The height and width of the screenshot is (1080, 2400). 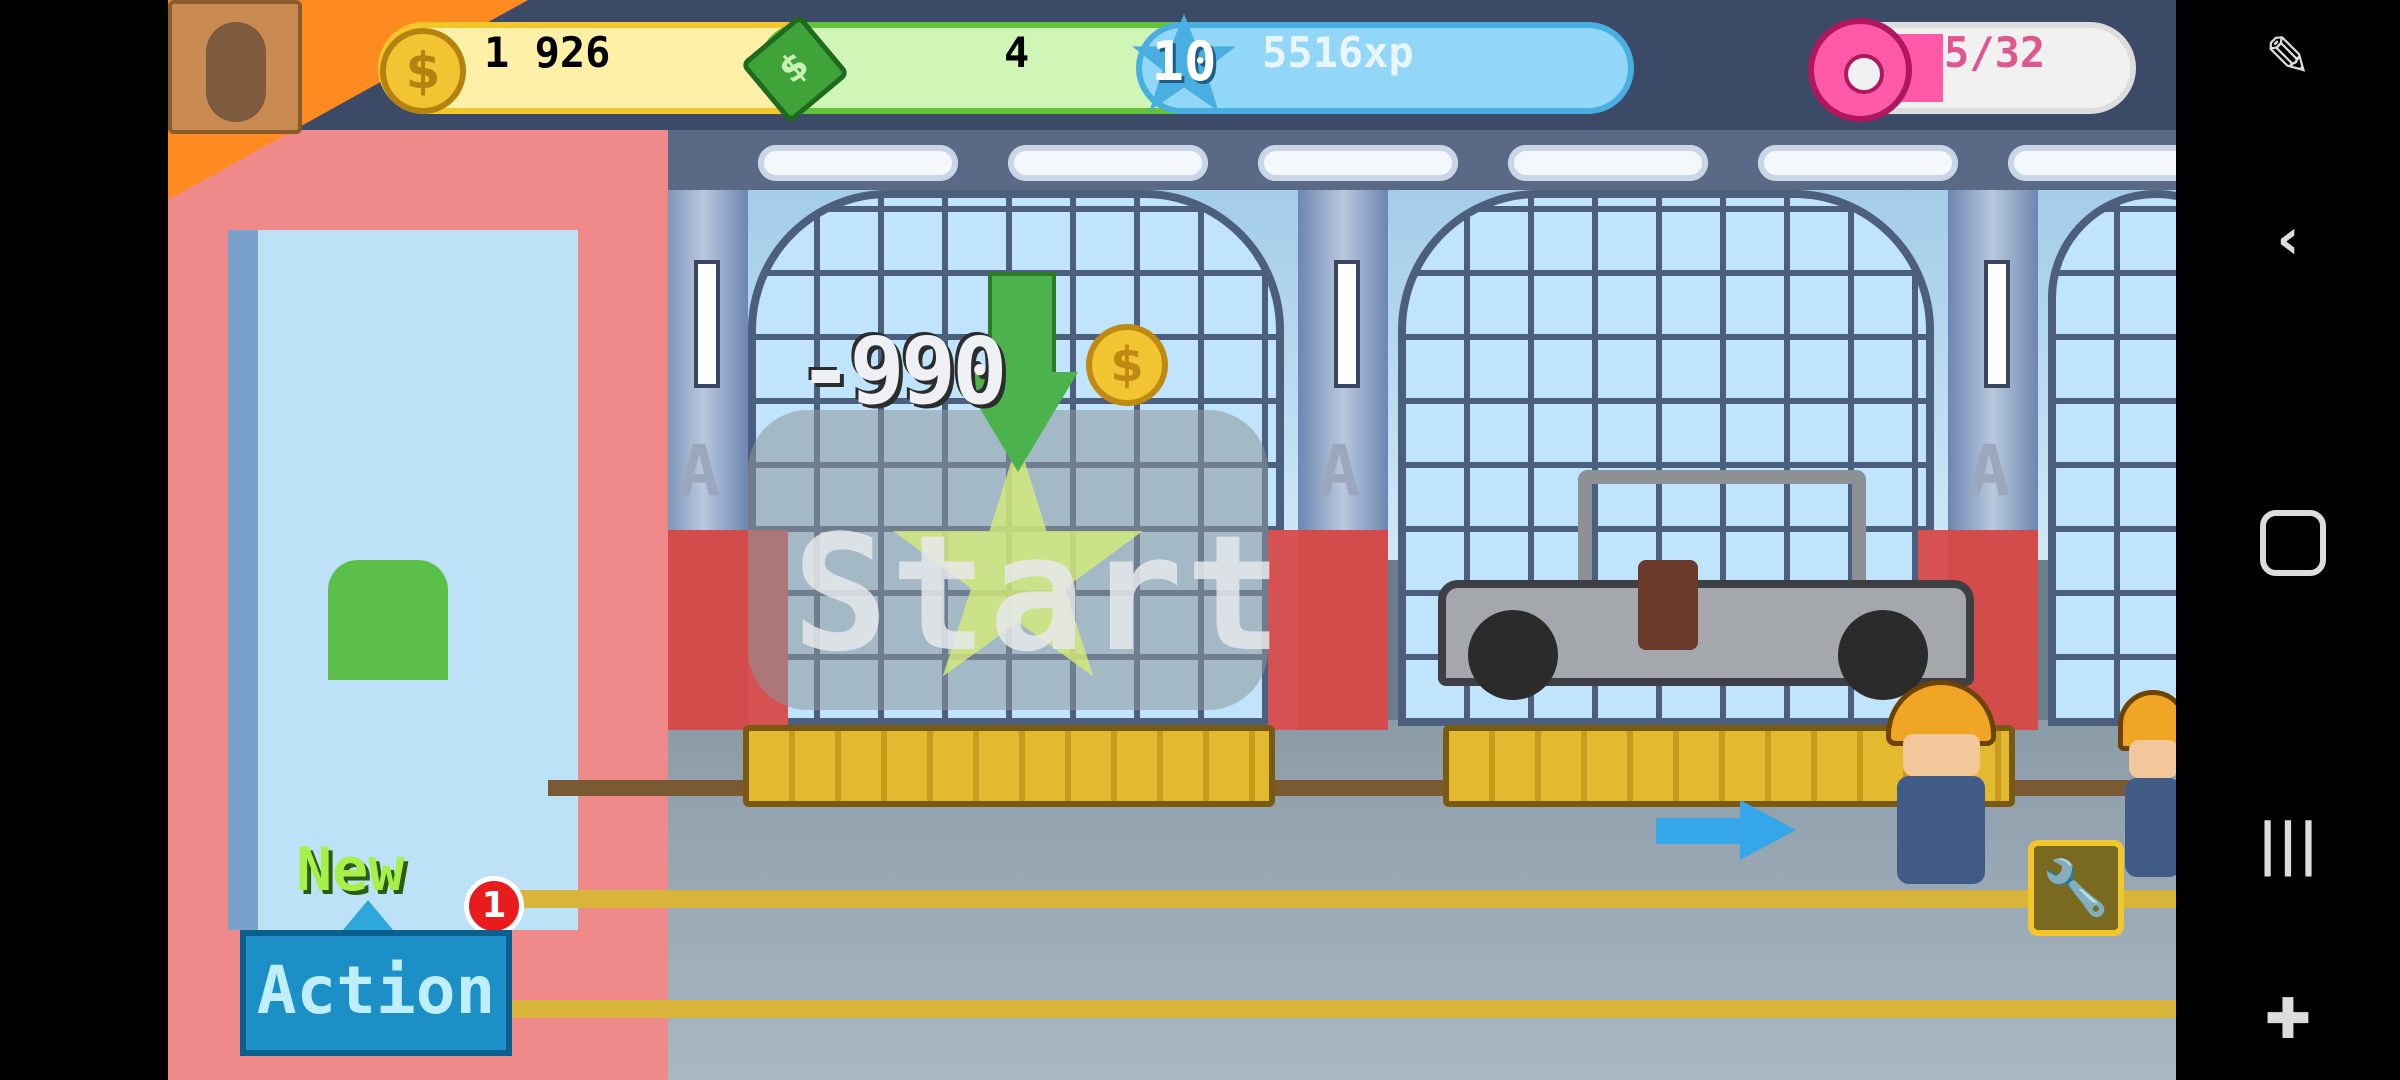 I want to click on xp-value: 5516xp, so click(x=1338, y=52).